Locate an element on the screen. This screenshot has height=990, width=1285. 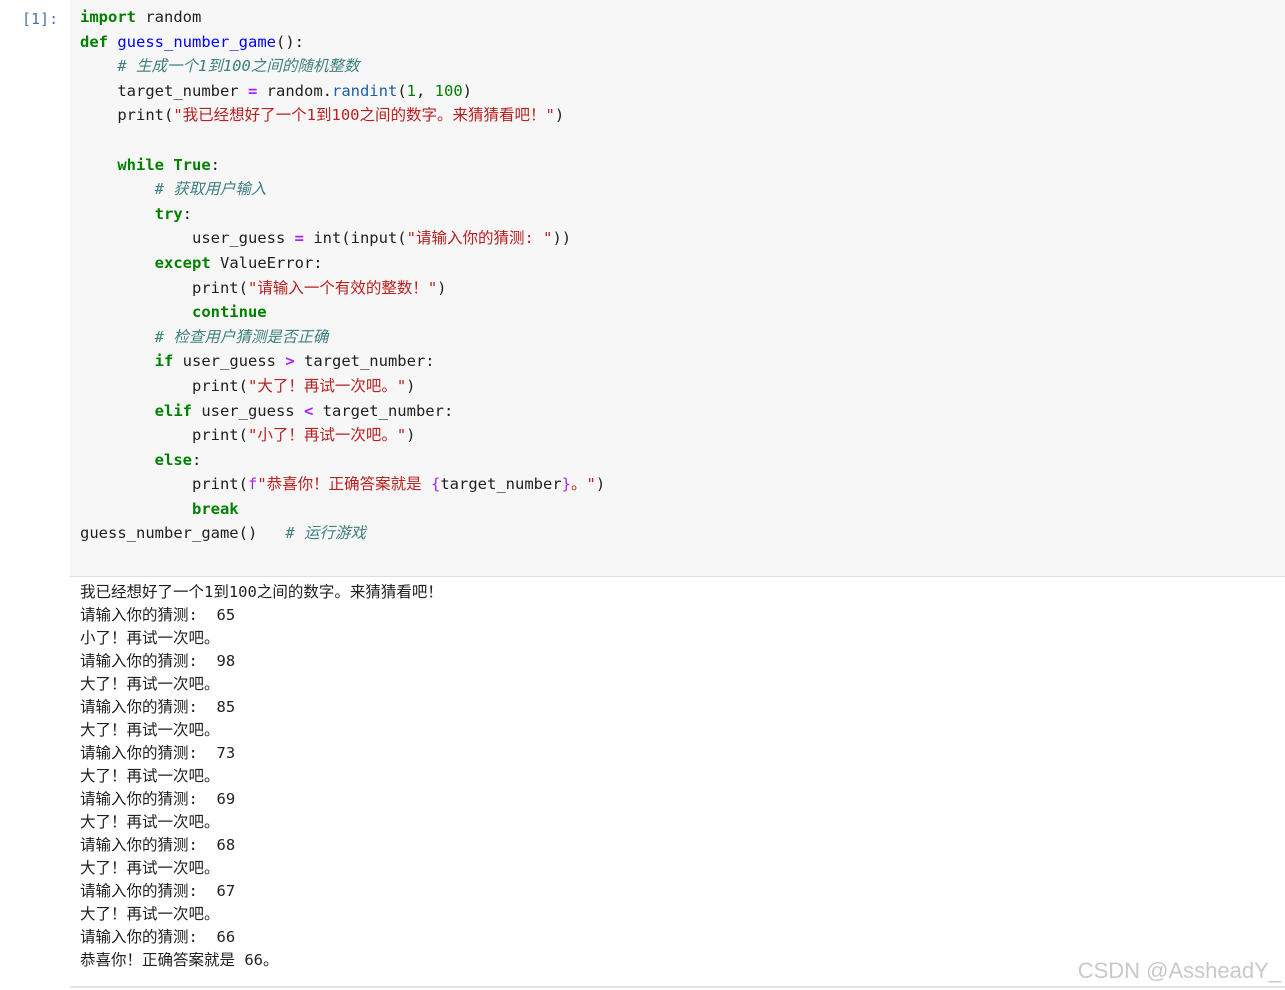
output-line: 请输入你的猜测: 85 is located at coordinates (158, 707).